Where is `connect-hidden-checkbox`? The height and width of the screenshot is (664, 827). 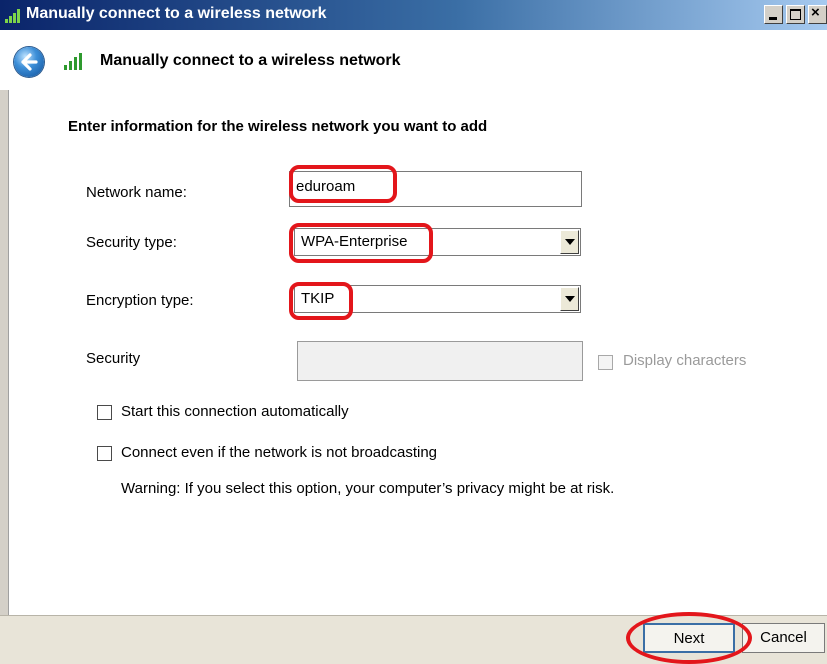 connect-hidden-checkbox is located at coordinates (104, 453).